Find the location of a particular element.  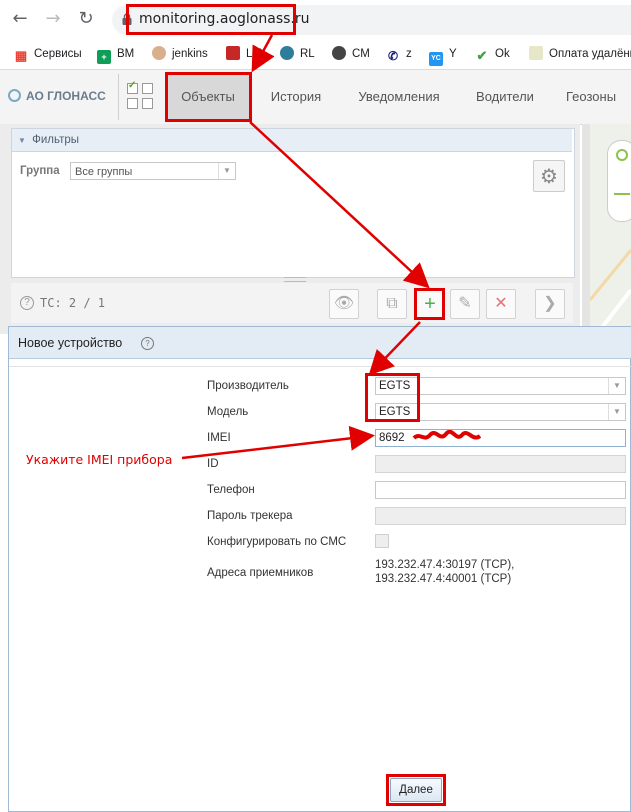

reload-icon: ↻ is located at coordinates (86, 19).